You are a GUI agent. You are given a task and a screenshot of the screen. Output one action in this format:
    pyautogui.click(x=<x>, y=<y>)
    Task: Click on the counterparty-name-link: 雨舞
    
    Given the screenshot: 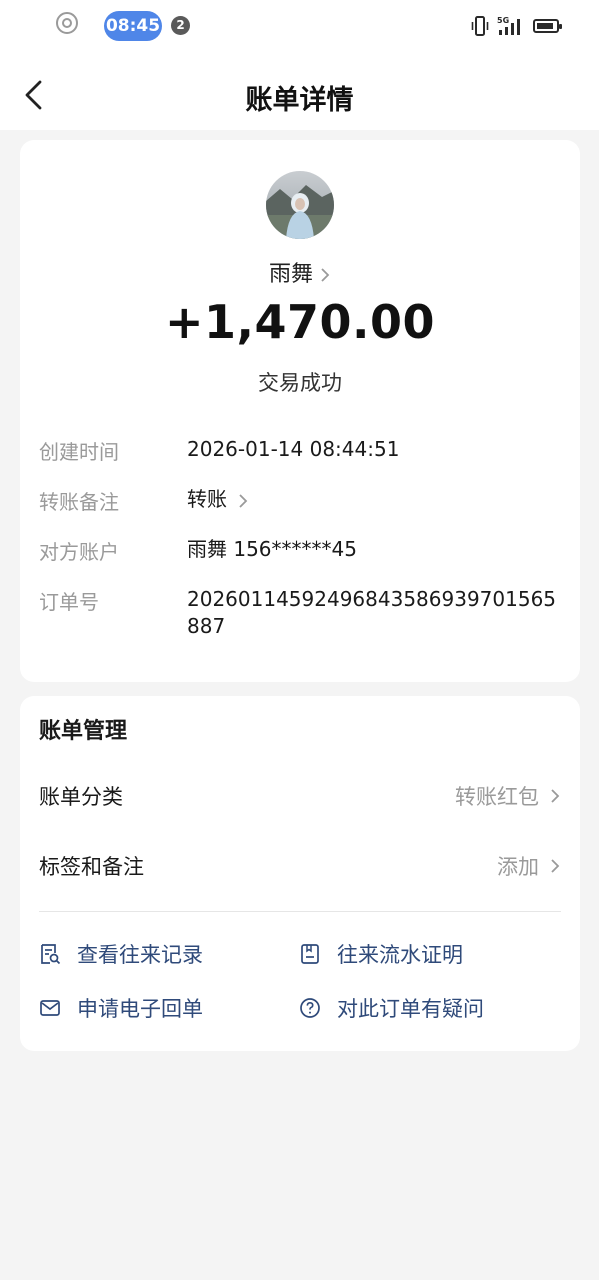 What is the action you would take?
    pyautogui.click(x=300, y=272)
    